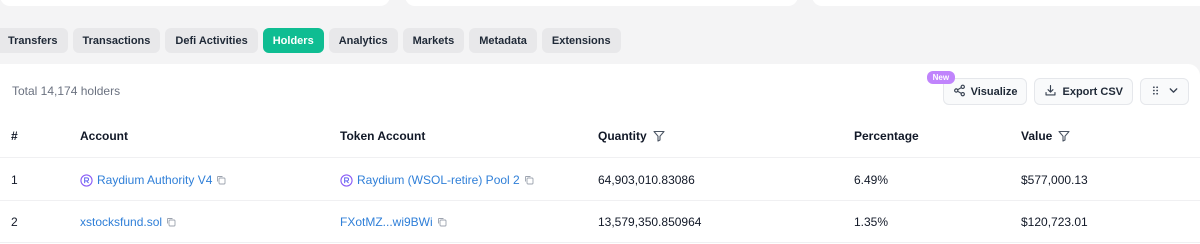  I want to click on total-holders-label: Total 14,174 holders, so click(66, 91).